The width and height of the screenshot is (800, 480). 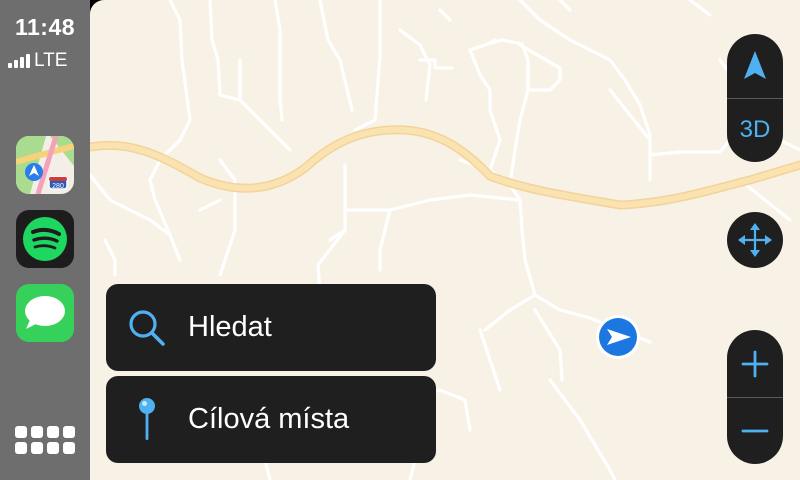 What do you see at coordinates (755, 130) in the screenshot?
I see `3d-view-button: 3D` at bounding box center [755, 130].